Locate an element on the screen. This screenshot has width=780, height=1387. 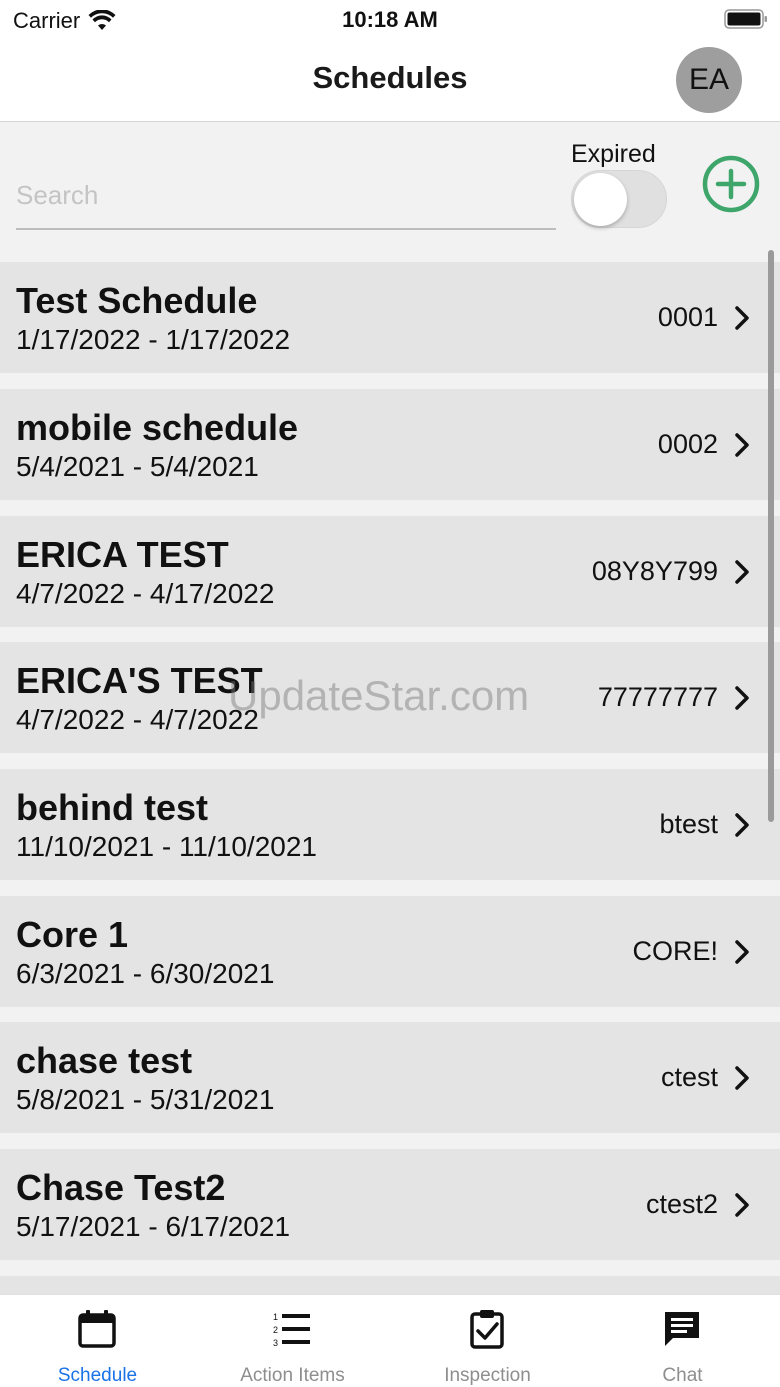
list-item-partial is located at coordinates (390, 1285).